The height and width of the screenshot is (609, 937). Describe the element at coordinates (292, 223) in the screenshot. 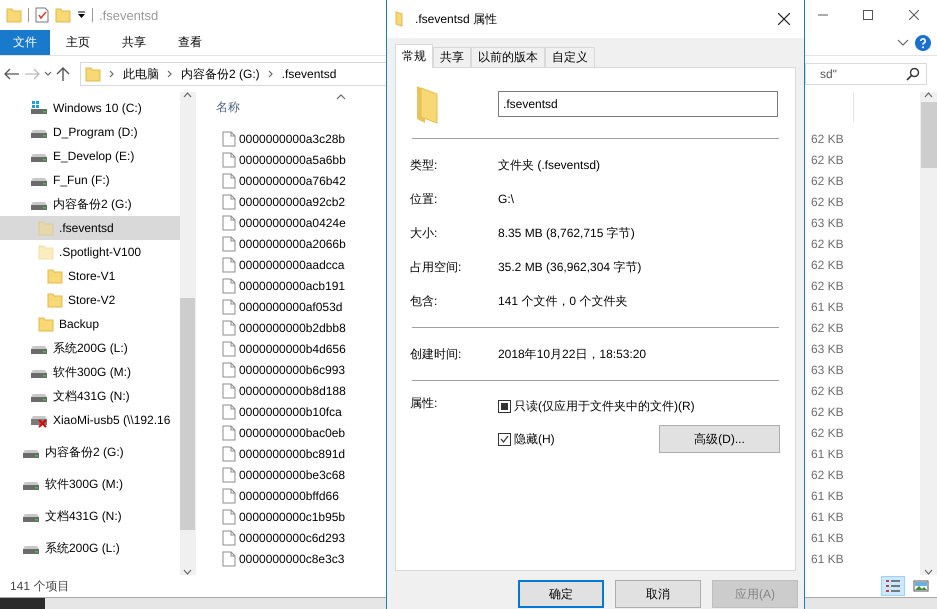

I see `file-name: 0000000000a0424e` at that location.